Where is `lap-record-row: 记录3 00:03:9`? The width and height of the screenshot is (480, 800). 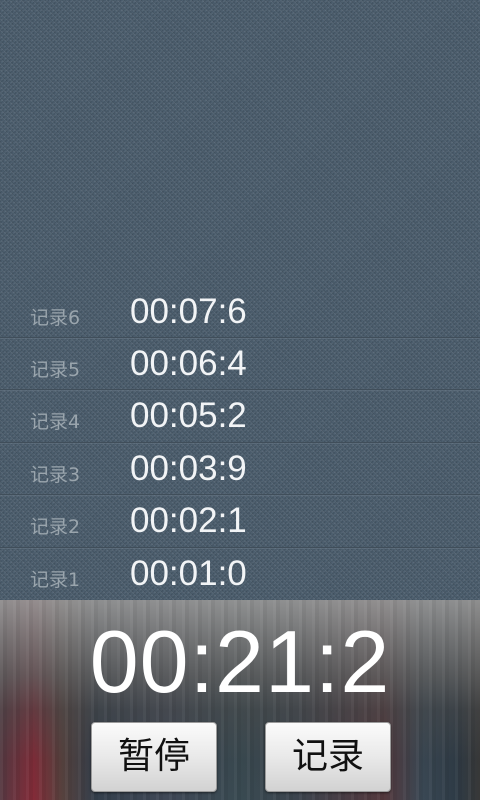 lap-record-row: 记录3 00:03:9 is located at coordinates (240, 469).